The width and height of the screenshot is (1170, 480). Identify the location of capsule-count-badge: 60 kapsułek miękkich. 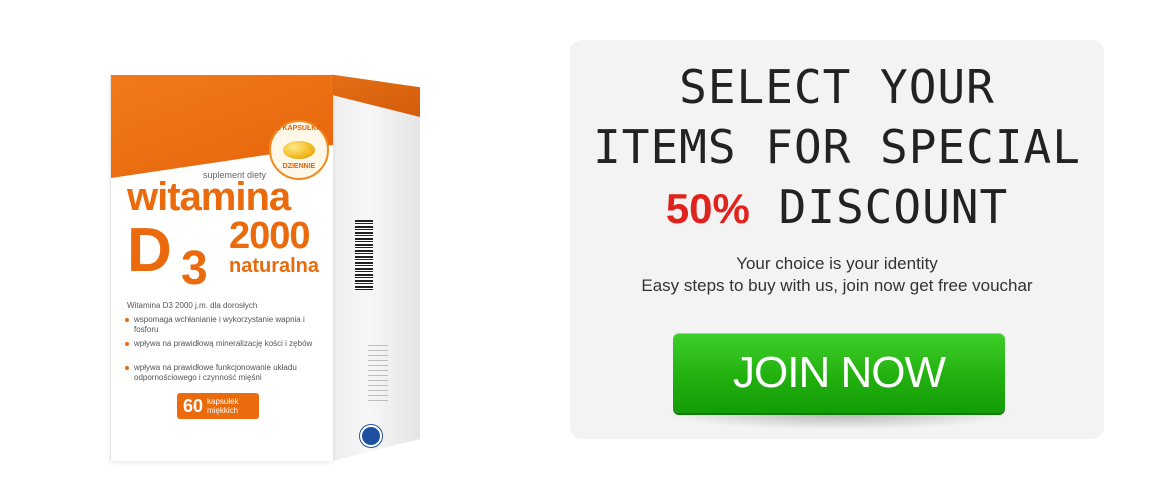
(218, 406).